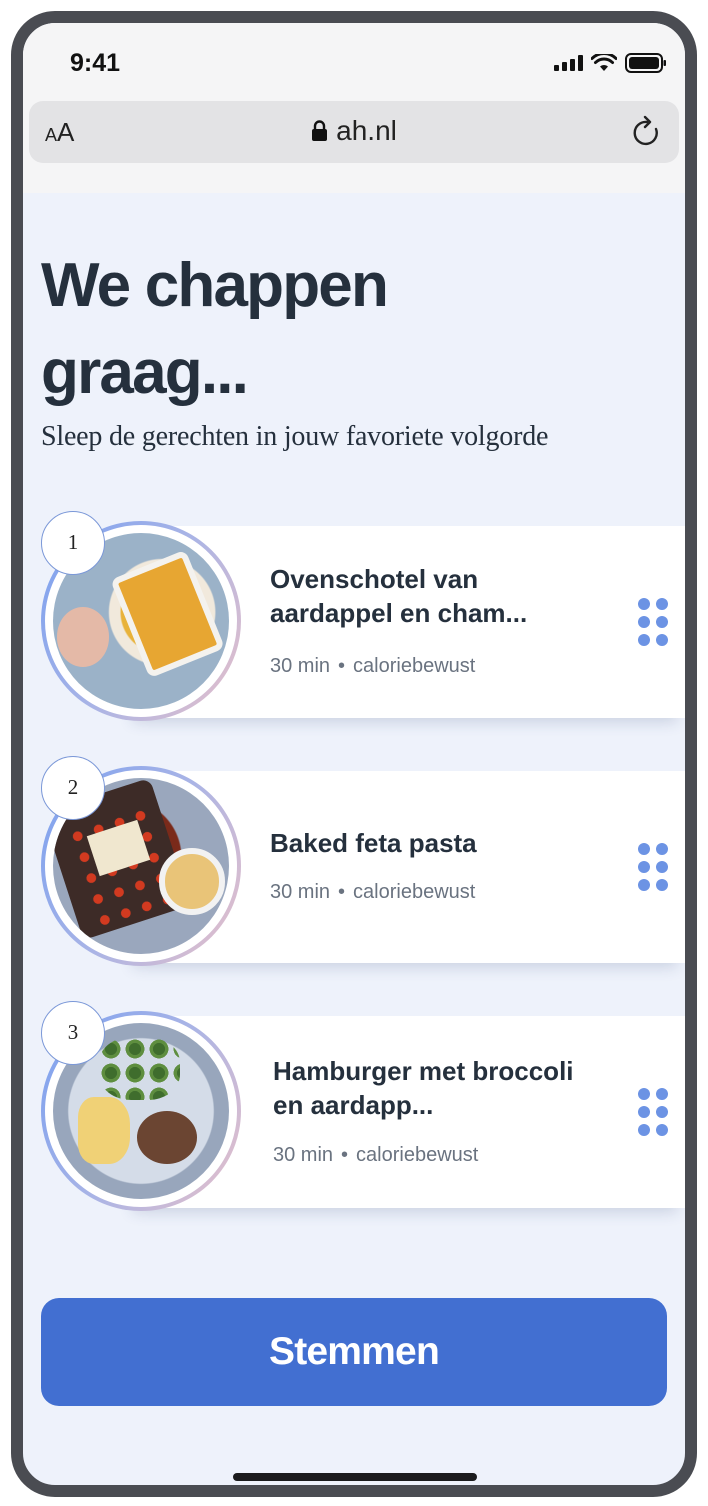  What do you see at coordinates (355, 1477) in the screenshot?
I see `home-indicator` at bounding box center [355, 1477].